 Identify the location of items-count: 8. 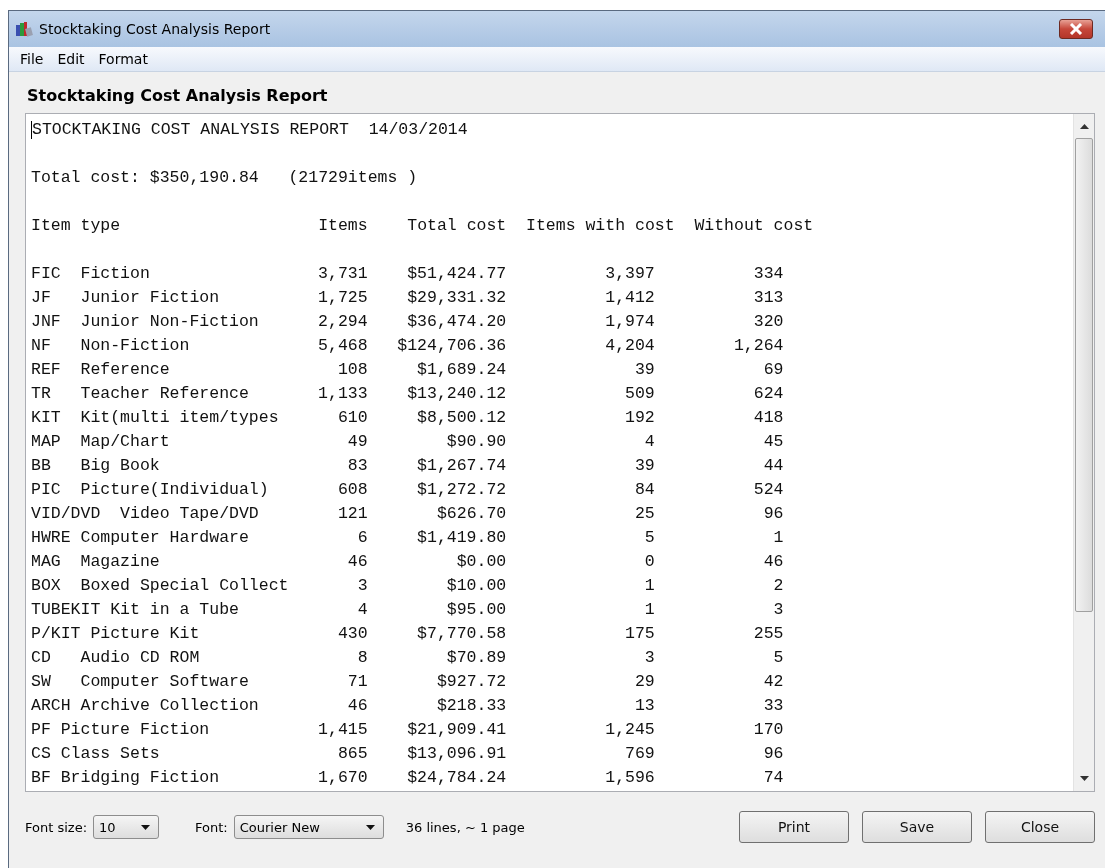
(362, 657).